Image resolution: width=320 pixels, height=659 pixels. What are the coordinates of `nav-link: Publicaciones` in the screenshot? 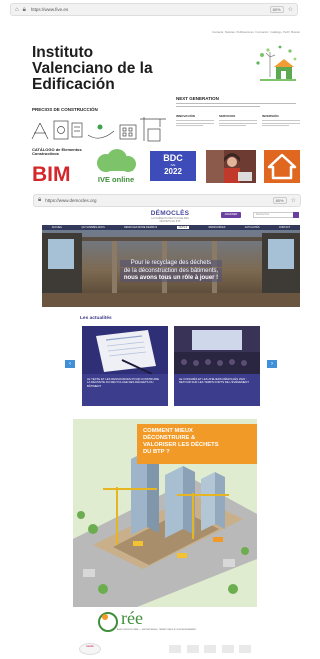 It's located at (245, 32).